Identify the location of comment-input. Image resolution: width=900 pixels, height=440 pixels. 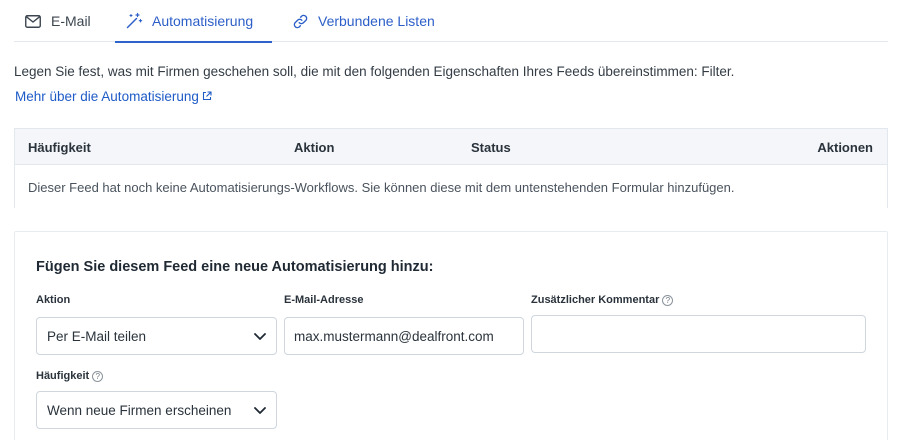
(698, 334).